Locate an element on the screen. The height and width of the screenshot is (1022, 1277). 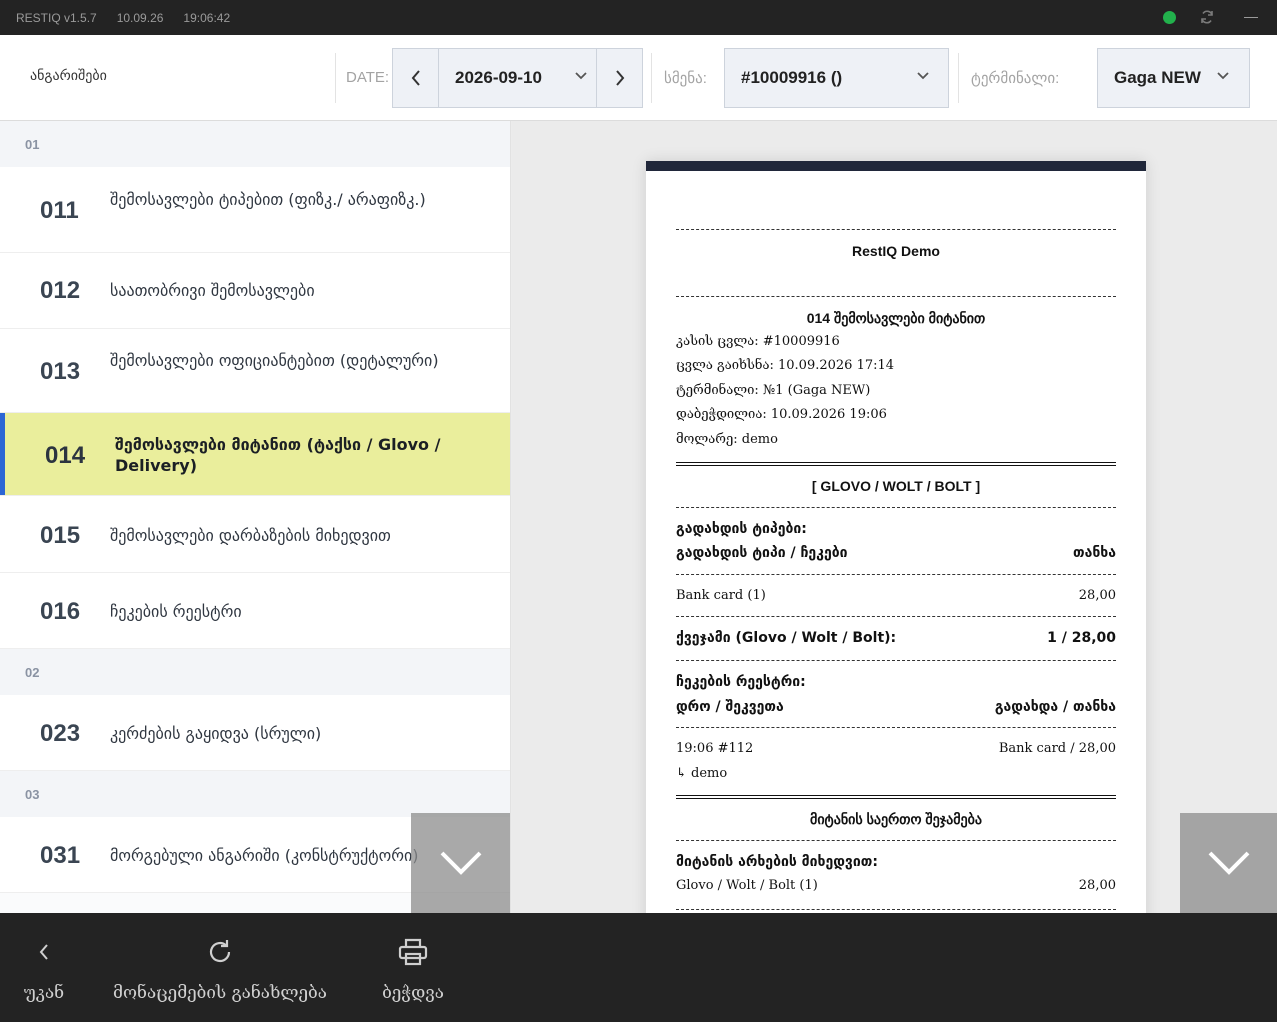
print-label: ბეჭდვა is located at coordinates (413, 993).